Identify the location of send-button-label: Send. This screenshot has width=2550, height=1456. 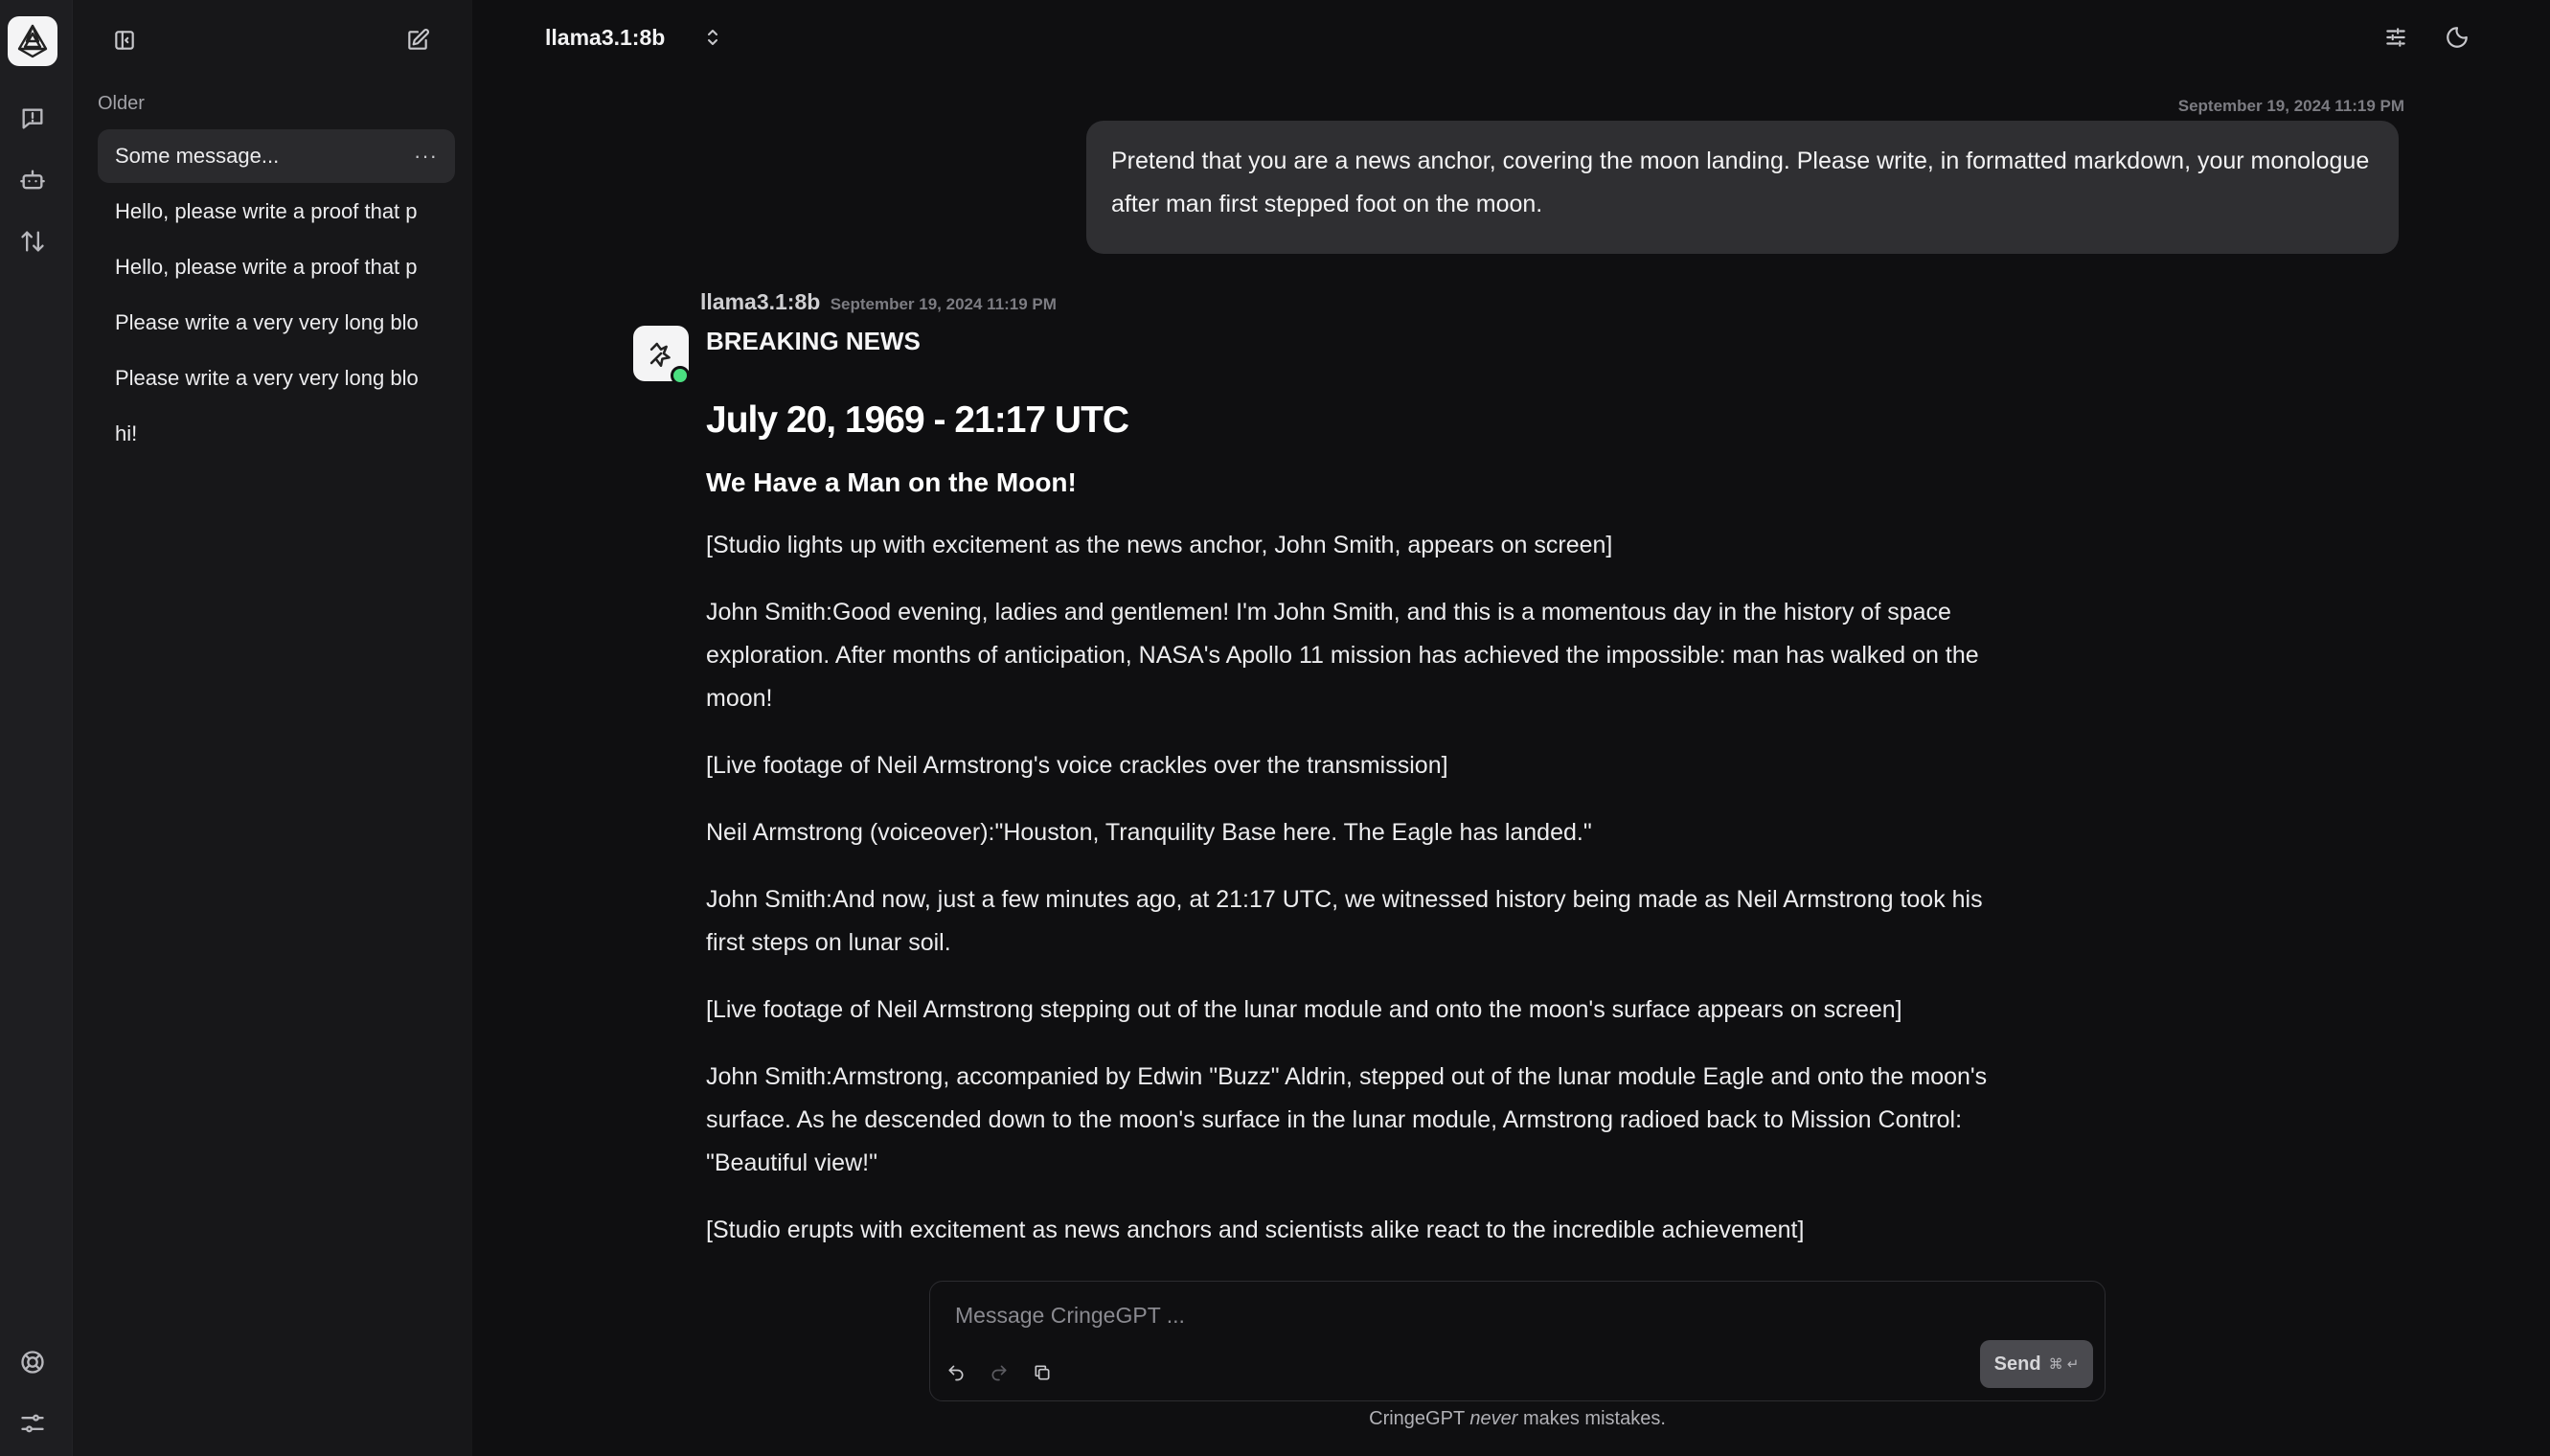
(2017, 1364).